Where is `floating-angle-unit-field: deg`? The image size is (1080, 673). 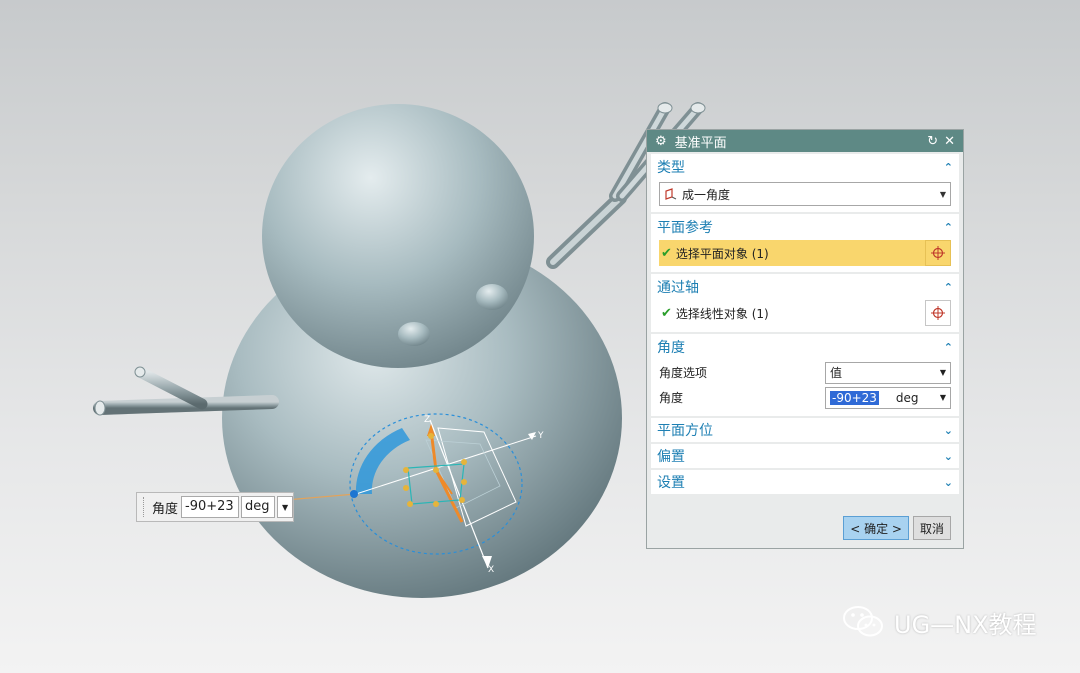 floating-angle-unit-field: deg is located at coordinates (258, 507).